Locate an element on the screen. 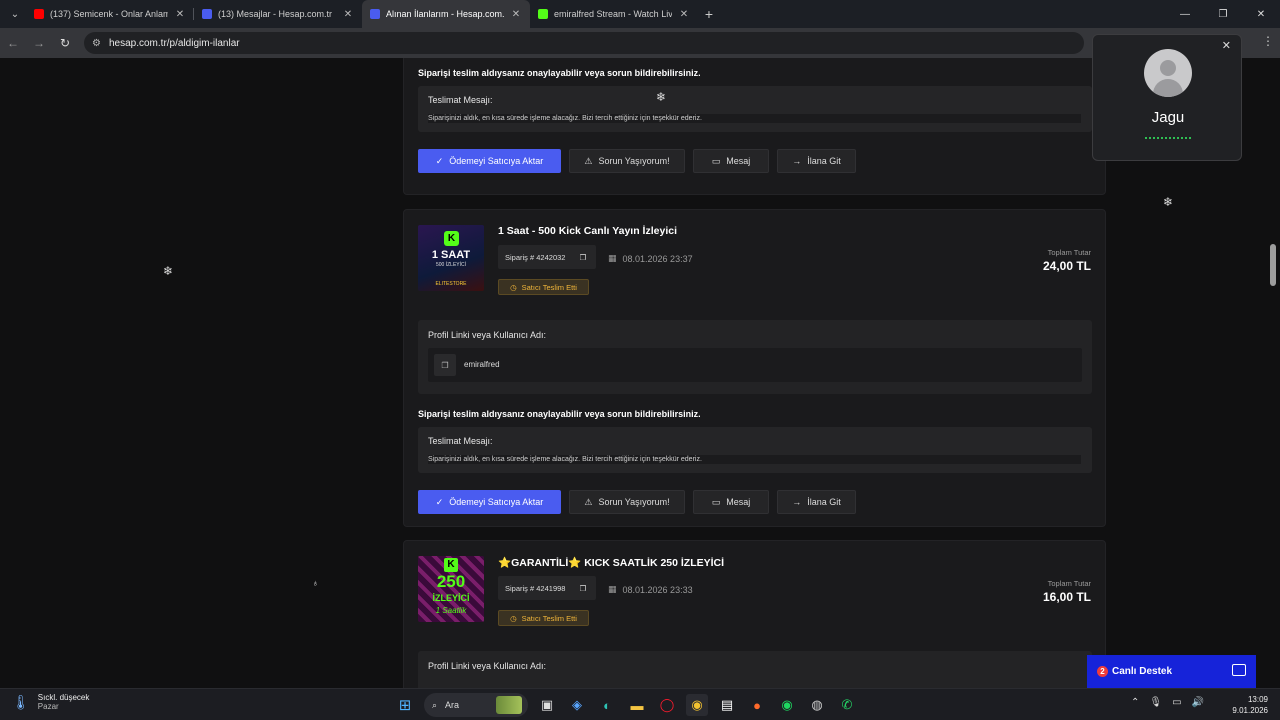 Image resolution: width=1280 pixels, height=720 pixels. tab-title: (13) Mesajlar - Hesap.com.tr is located at coordinates (275, 14).